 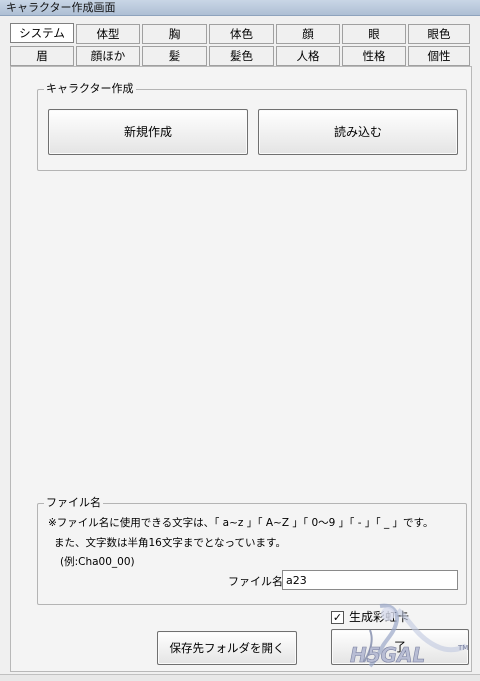 What do you see at coordinates (308, 34) in the screenshot?
I see `tab-face: 顔` at bounding box center [308, 34].